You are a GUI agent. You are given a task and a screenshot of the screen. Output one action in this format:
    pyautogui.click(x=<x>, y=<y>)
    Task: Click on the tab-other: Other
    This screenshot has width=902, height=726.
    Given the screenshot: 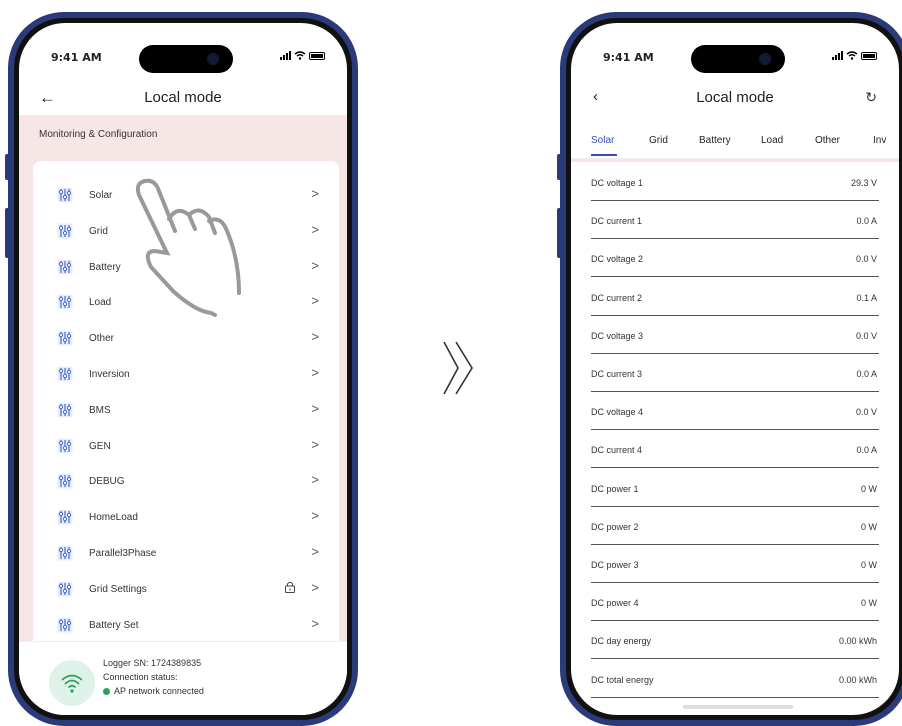 What is the action you would take?
    pyautogui.click(x=827, y=140)
    